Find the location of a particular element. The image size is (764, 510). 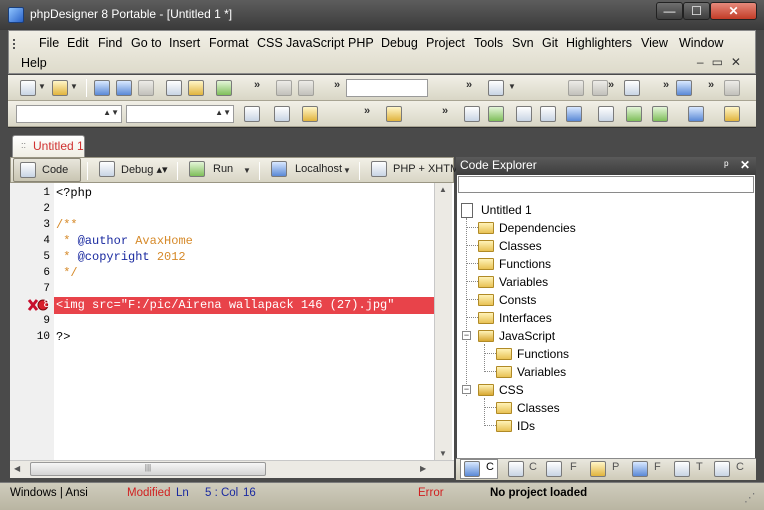

tree-root: Untitled 1 is located at coordinates (506, 210).